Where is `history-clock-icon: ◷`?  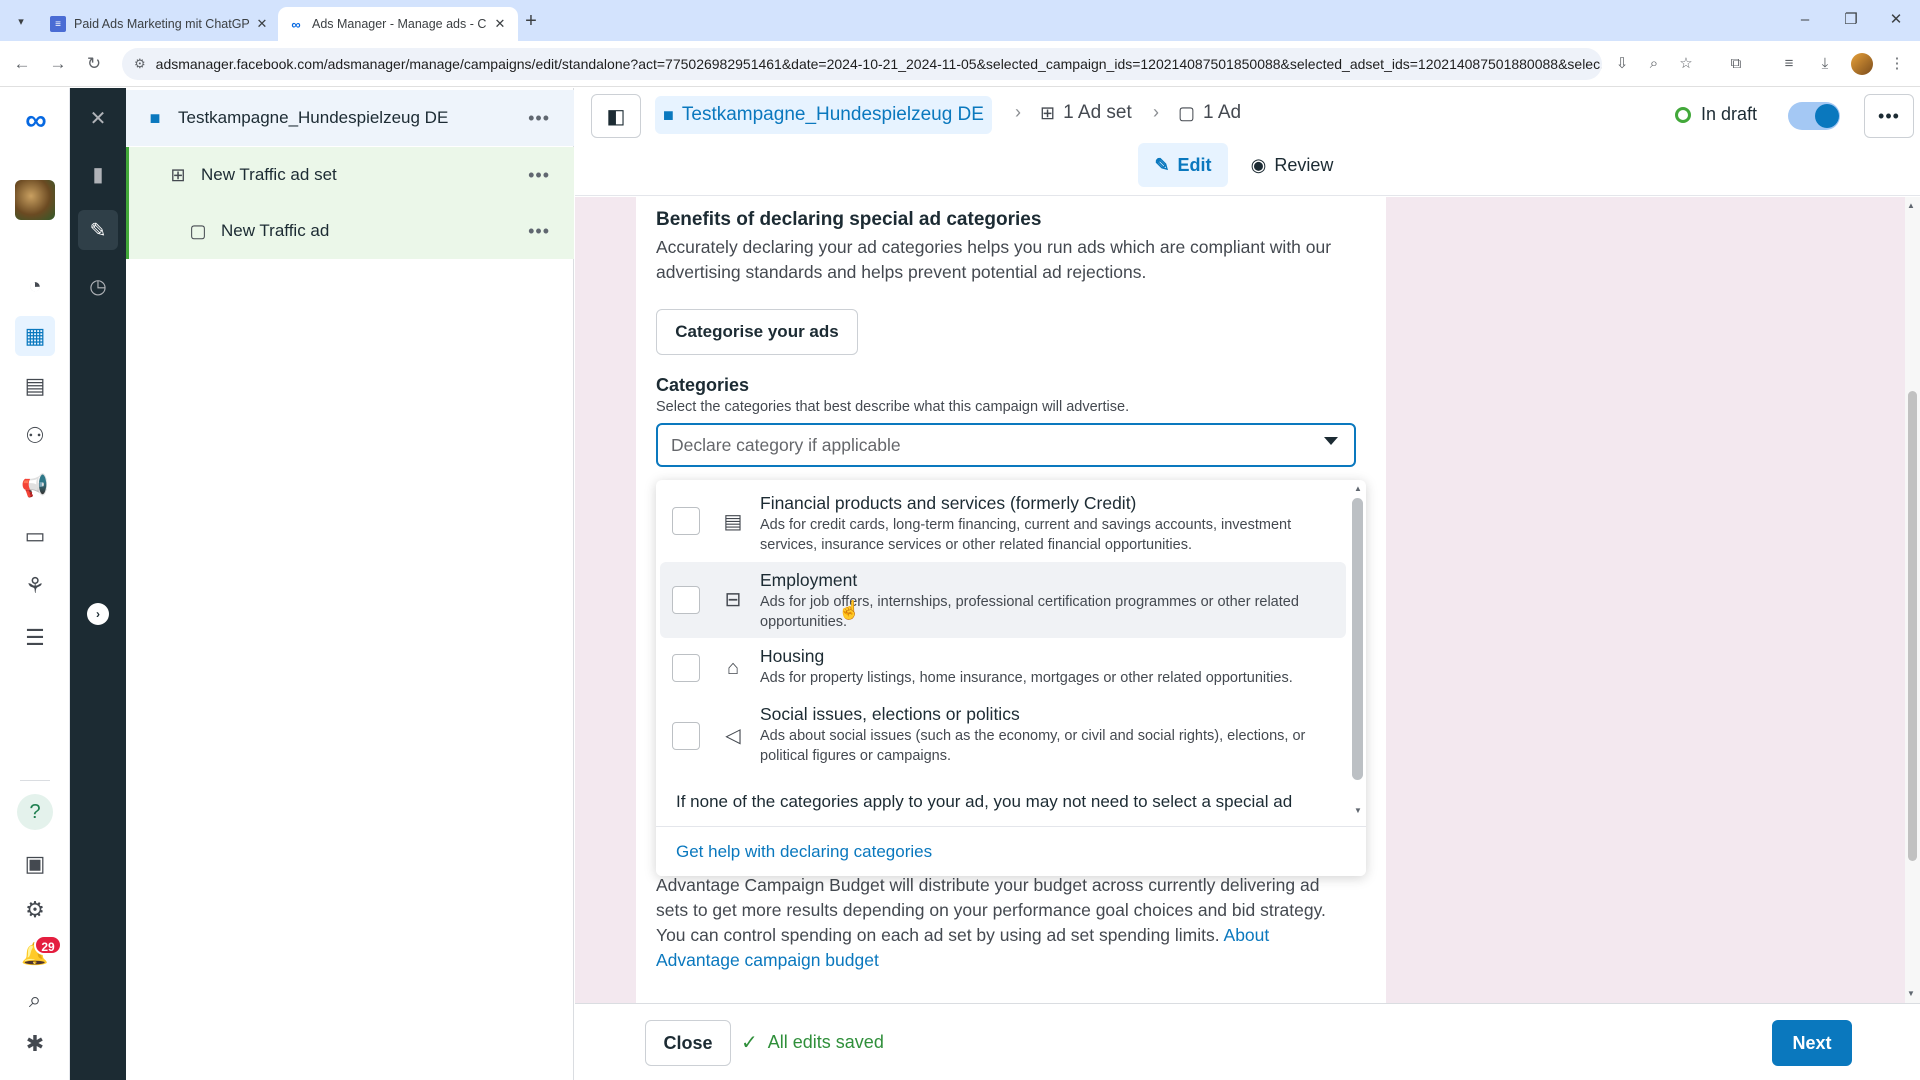 history-clock-icon: ◷ is located at coordinates (98, 286).